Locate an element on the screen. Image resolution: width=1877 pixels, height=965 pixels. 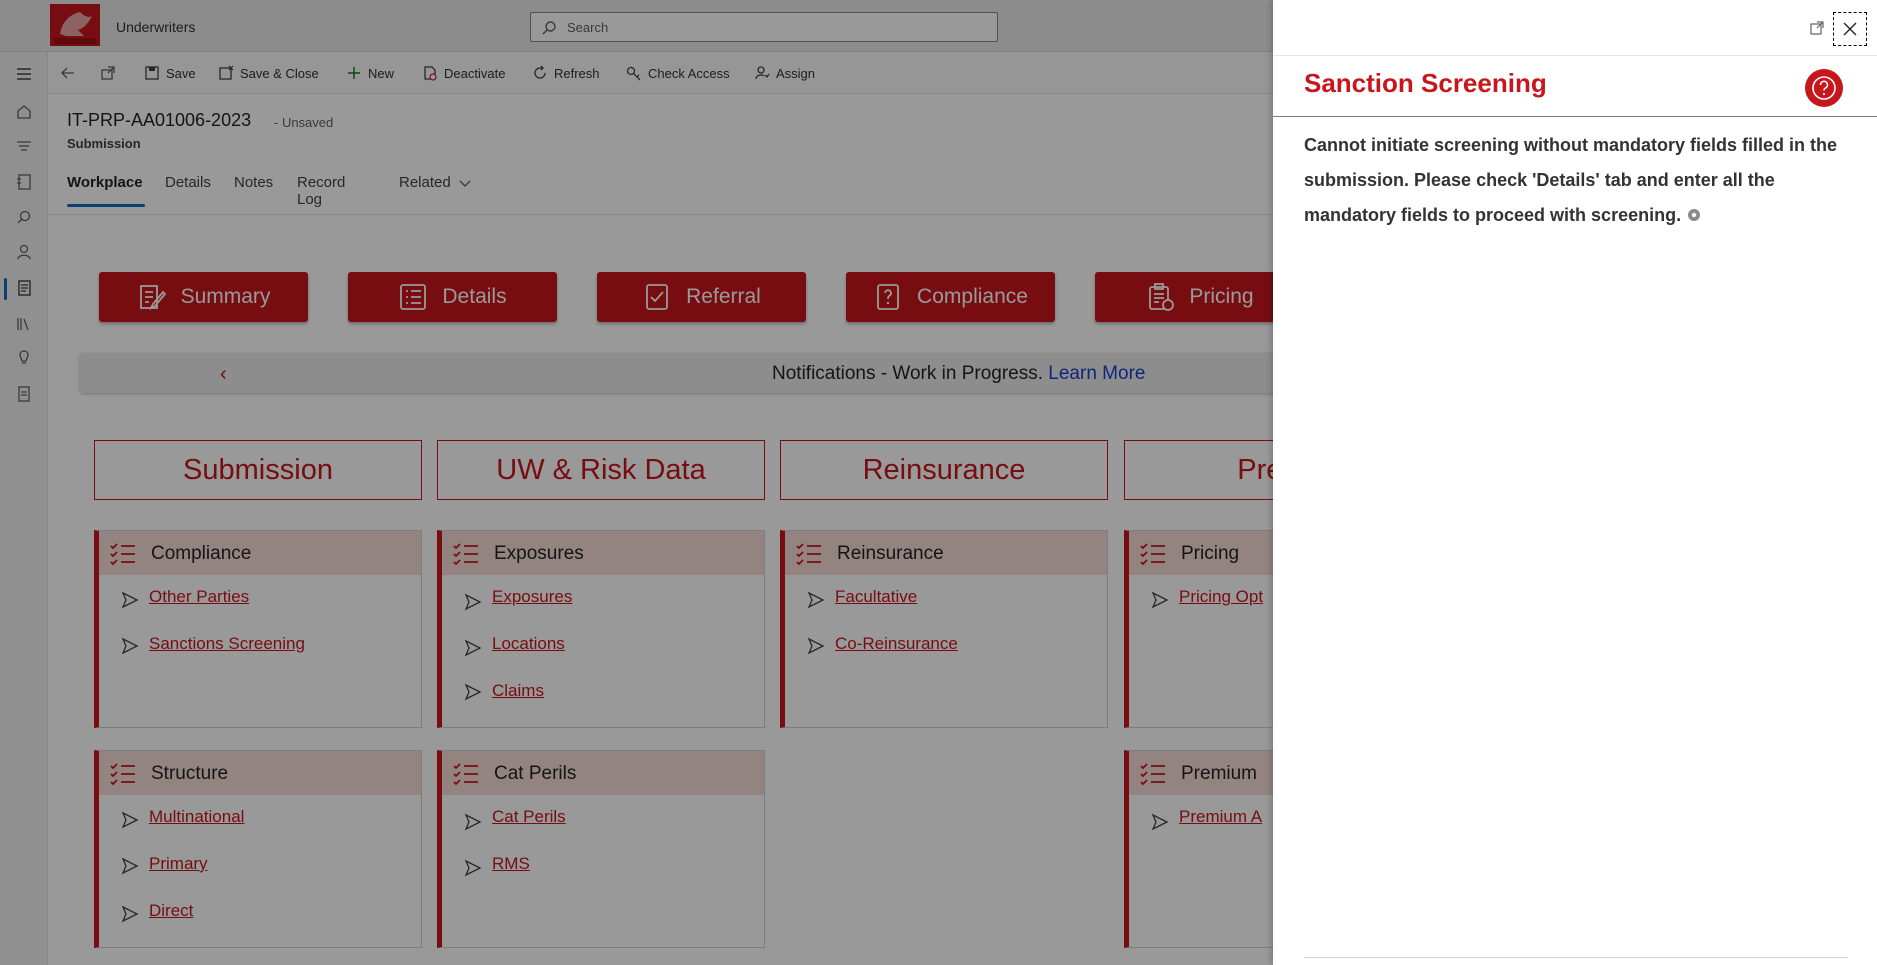
panel-header-bar is located at coordinates (1575, 28).